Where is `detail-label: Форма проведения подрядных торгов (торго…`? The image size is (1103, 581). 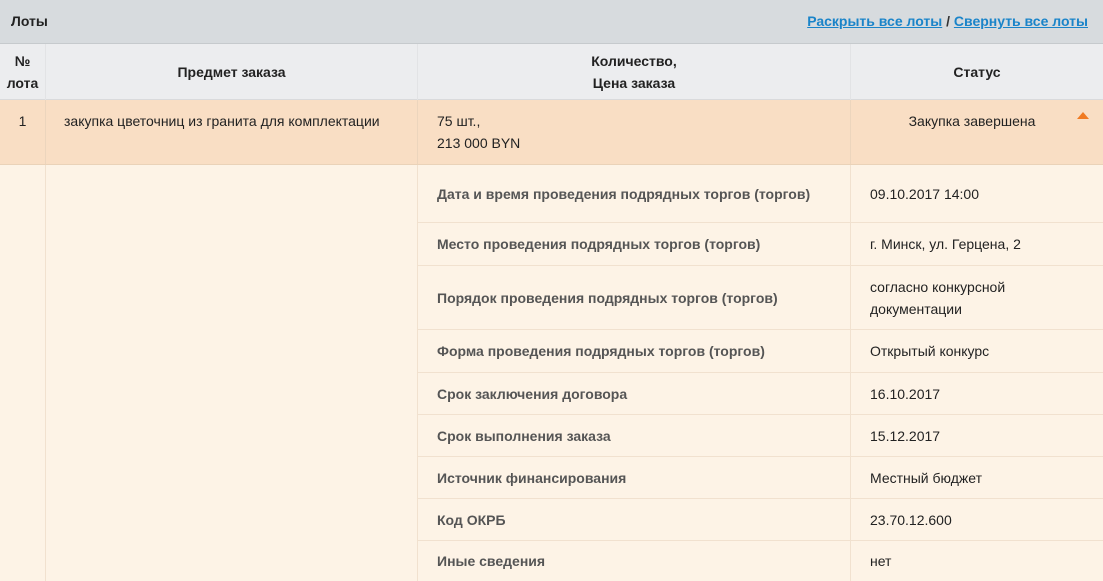 detail-label: Форма проведения подрядных торгов (торго… is located at coordinates (634, 351).